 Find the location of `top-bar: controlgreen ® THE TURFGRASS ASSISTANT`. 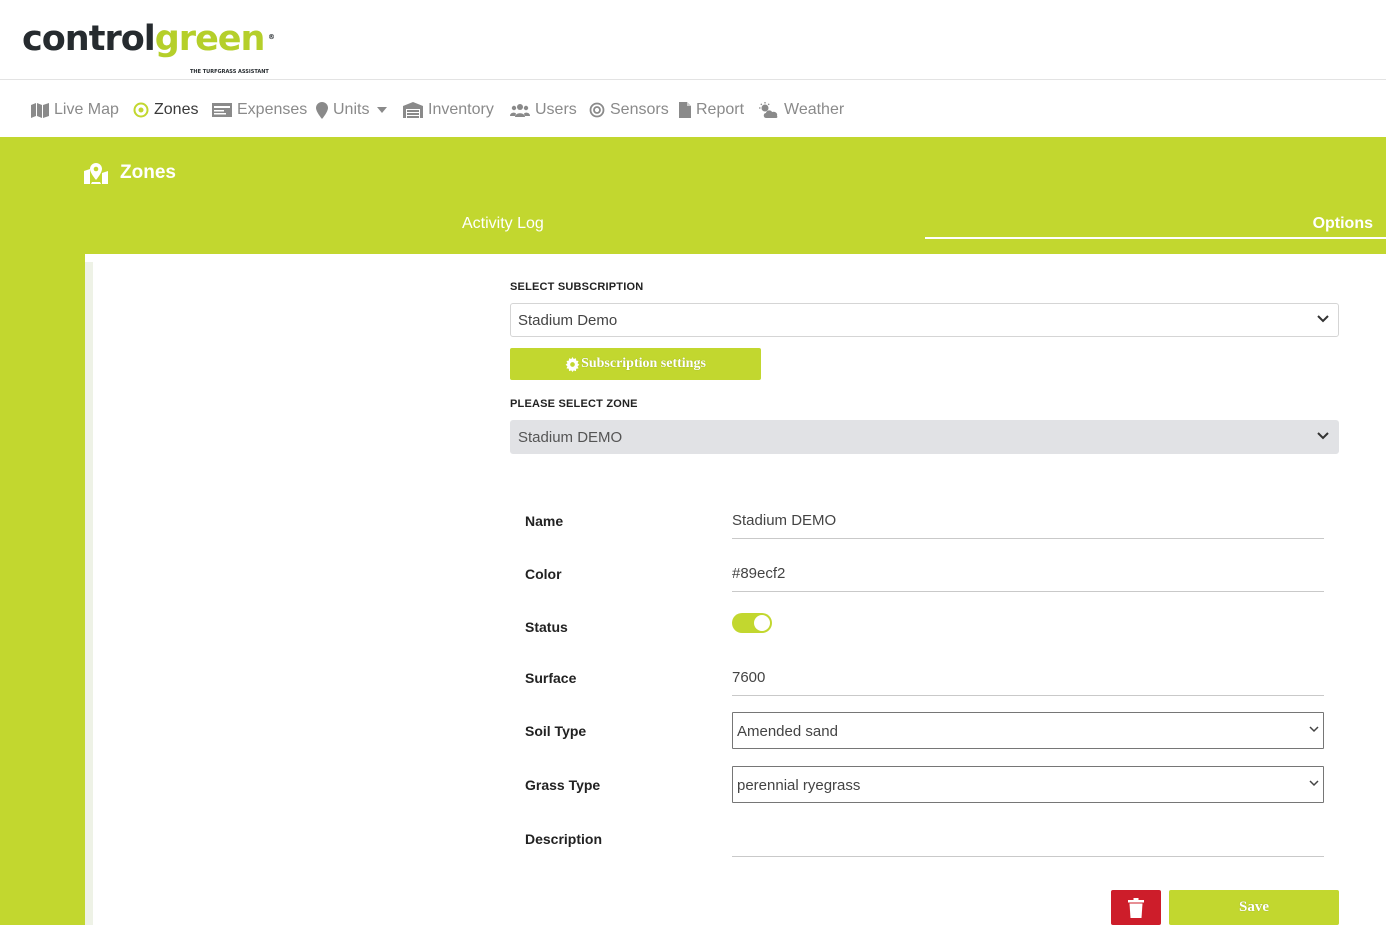

top-bar: controlgreen ® THE TURFGRASS ASSISTANT is located at coordinates (693, 40).